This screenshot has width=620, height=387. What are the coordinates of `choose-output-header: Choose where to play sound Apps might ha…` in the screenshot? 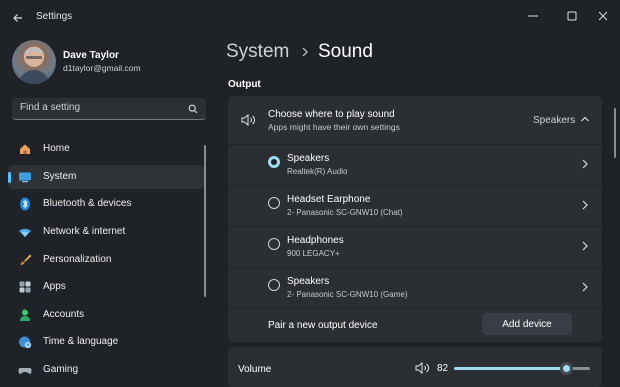 It's located at (415, 120).